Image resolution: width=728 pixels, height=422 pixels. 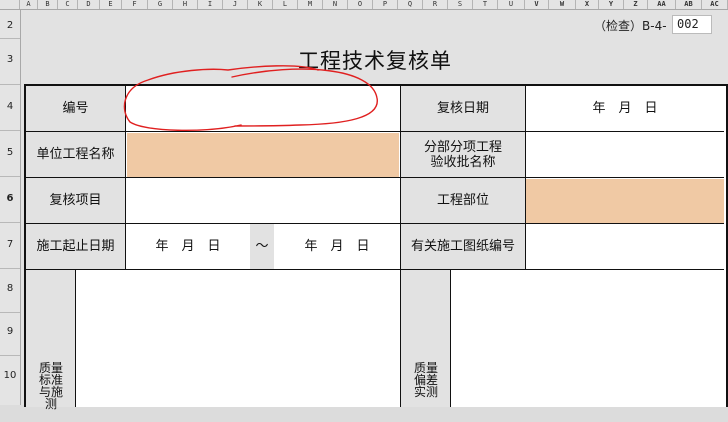 What do you see at coordinates (10, 331) in the screenshot?
I see `row-header: 9` at bounding box center [10, 331].